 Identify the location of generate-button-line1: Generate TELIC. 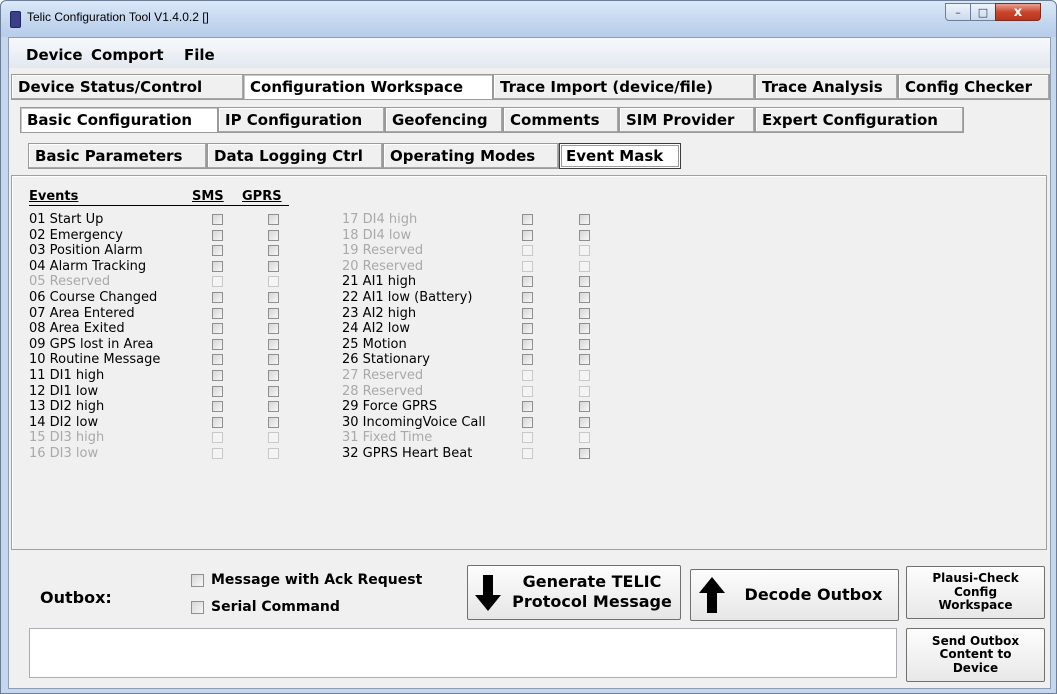
(592, 581).